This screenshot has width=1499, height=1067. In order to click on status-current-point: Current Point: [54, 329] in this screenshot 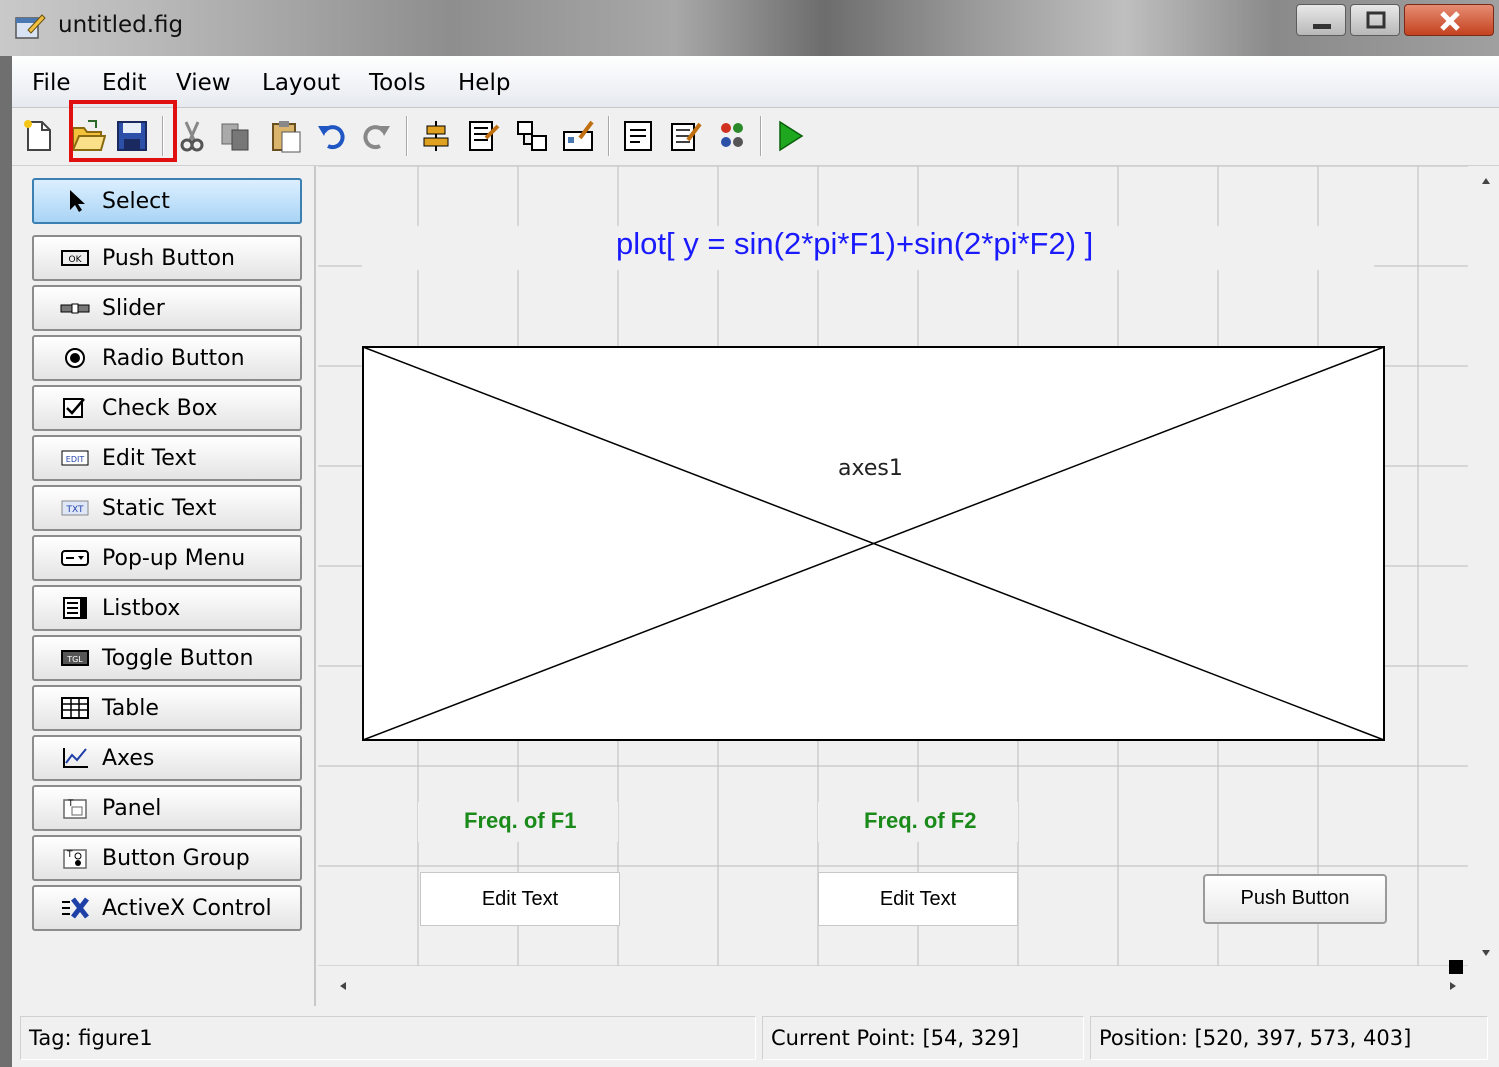, I will do `click(923, 1038)`.